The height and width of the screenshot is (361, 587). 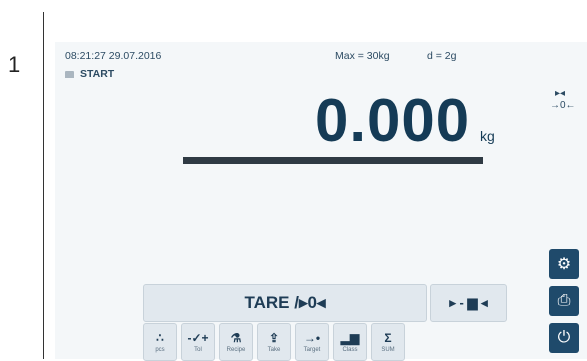 What do you see at coordinates (14, 64) in the screenshot?
I see `step-number: 1` at bounding box center [14, 64].